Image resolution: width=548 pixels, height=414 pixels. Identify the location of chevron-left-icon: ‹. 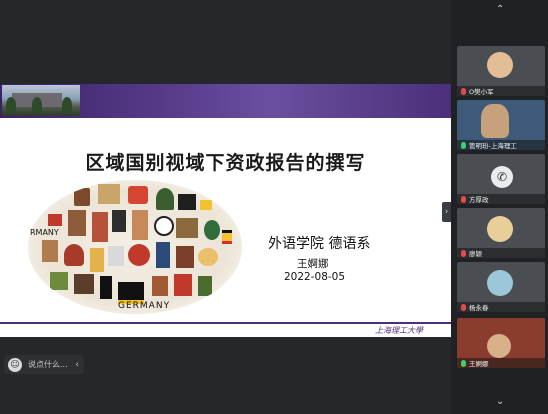
(77, 365).